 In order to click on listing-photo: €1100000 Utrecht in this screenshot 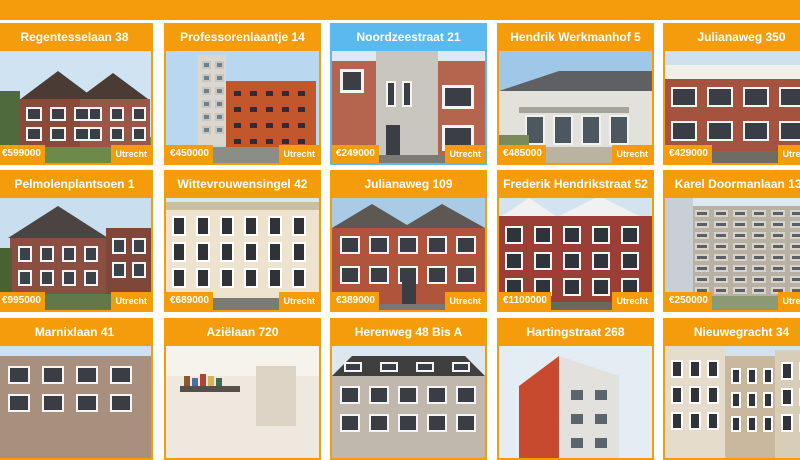, I will do `click(575, 254)`.